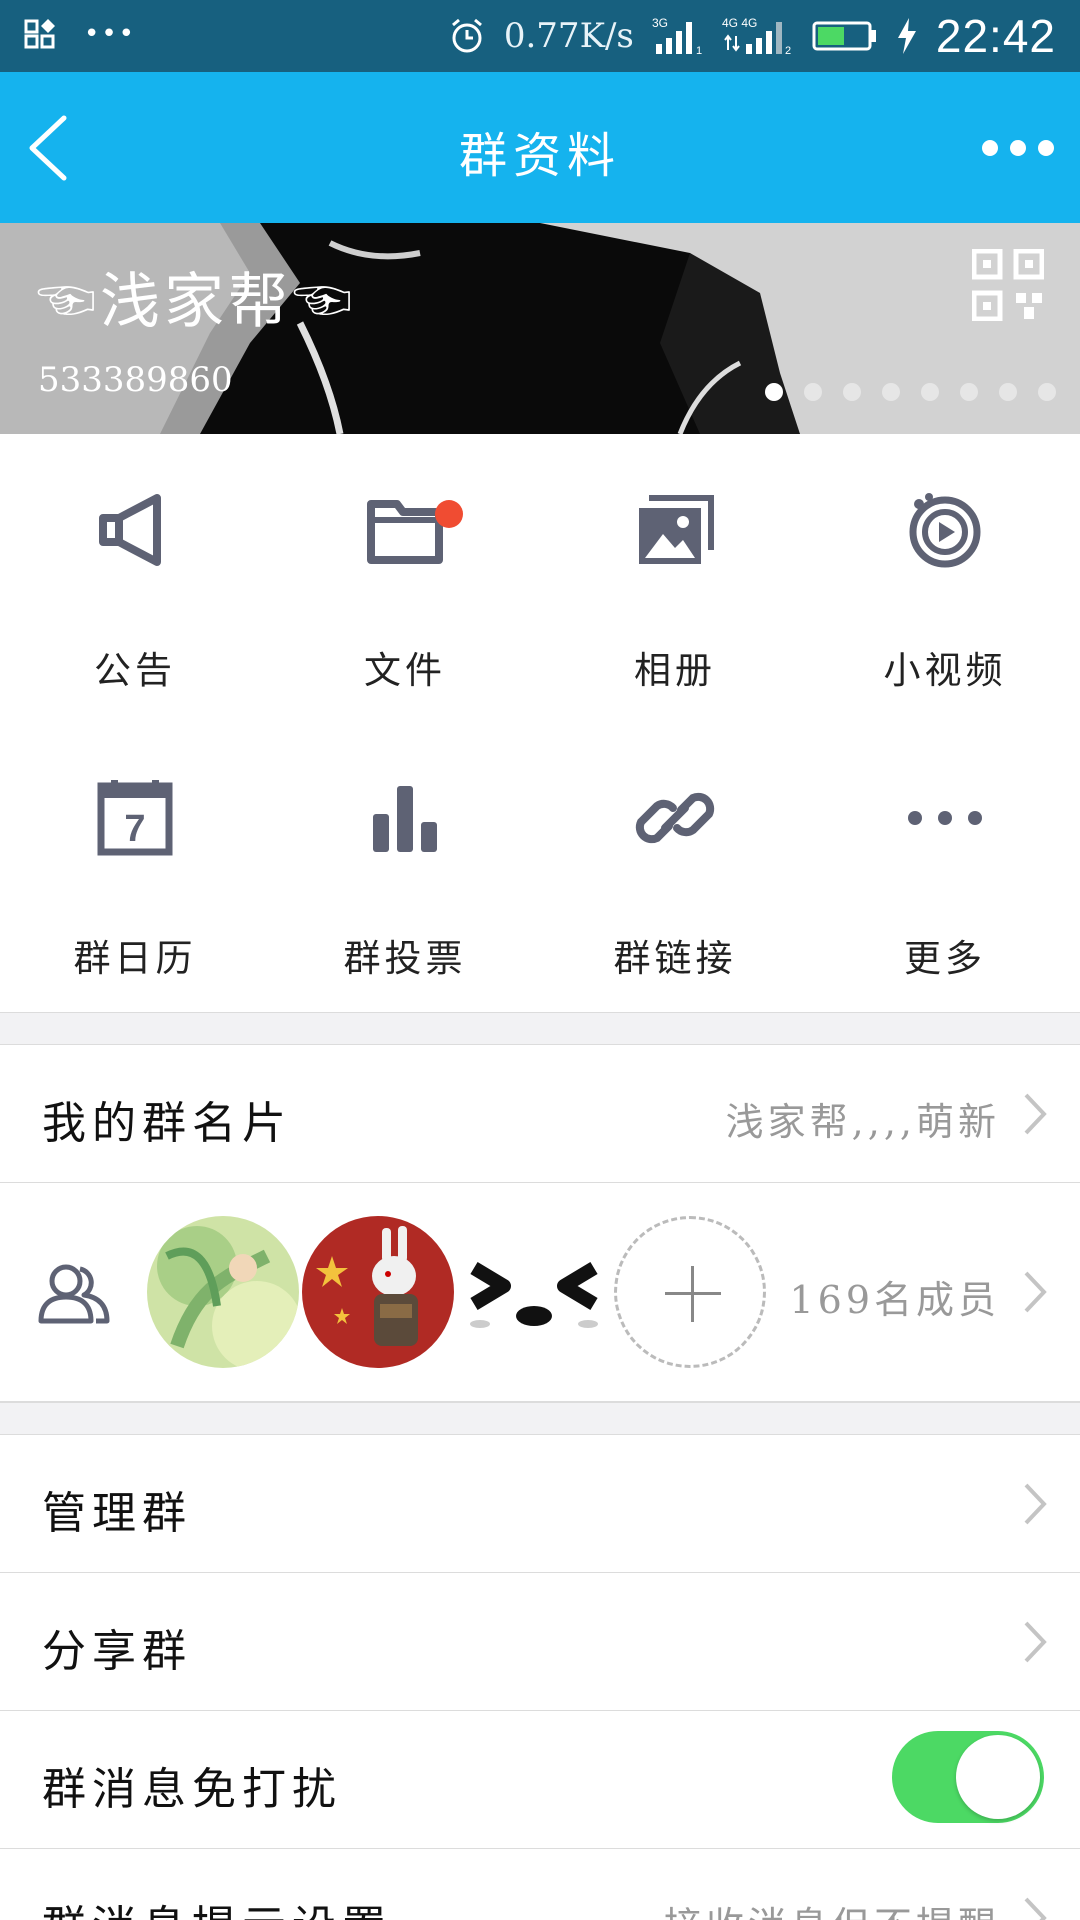 The width and height of the screenshot is (1080, 1920). What do you see at coordinates (449, 514) in the screenshot?
I see `new-badge` at bounding box center [449, 514].